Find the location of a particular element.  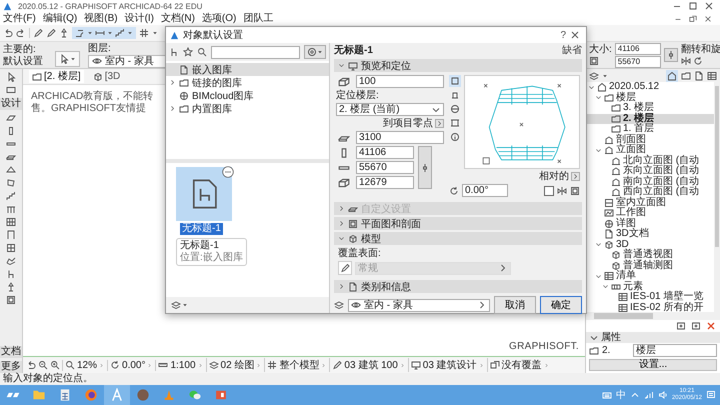

section-header: 预览和定位 is located at coordinates (458, 65).